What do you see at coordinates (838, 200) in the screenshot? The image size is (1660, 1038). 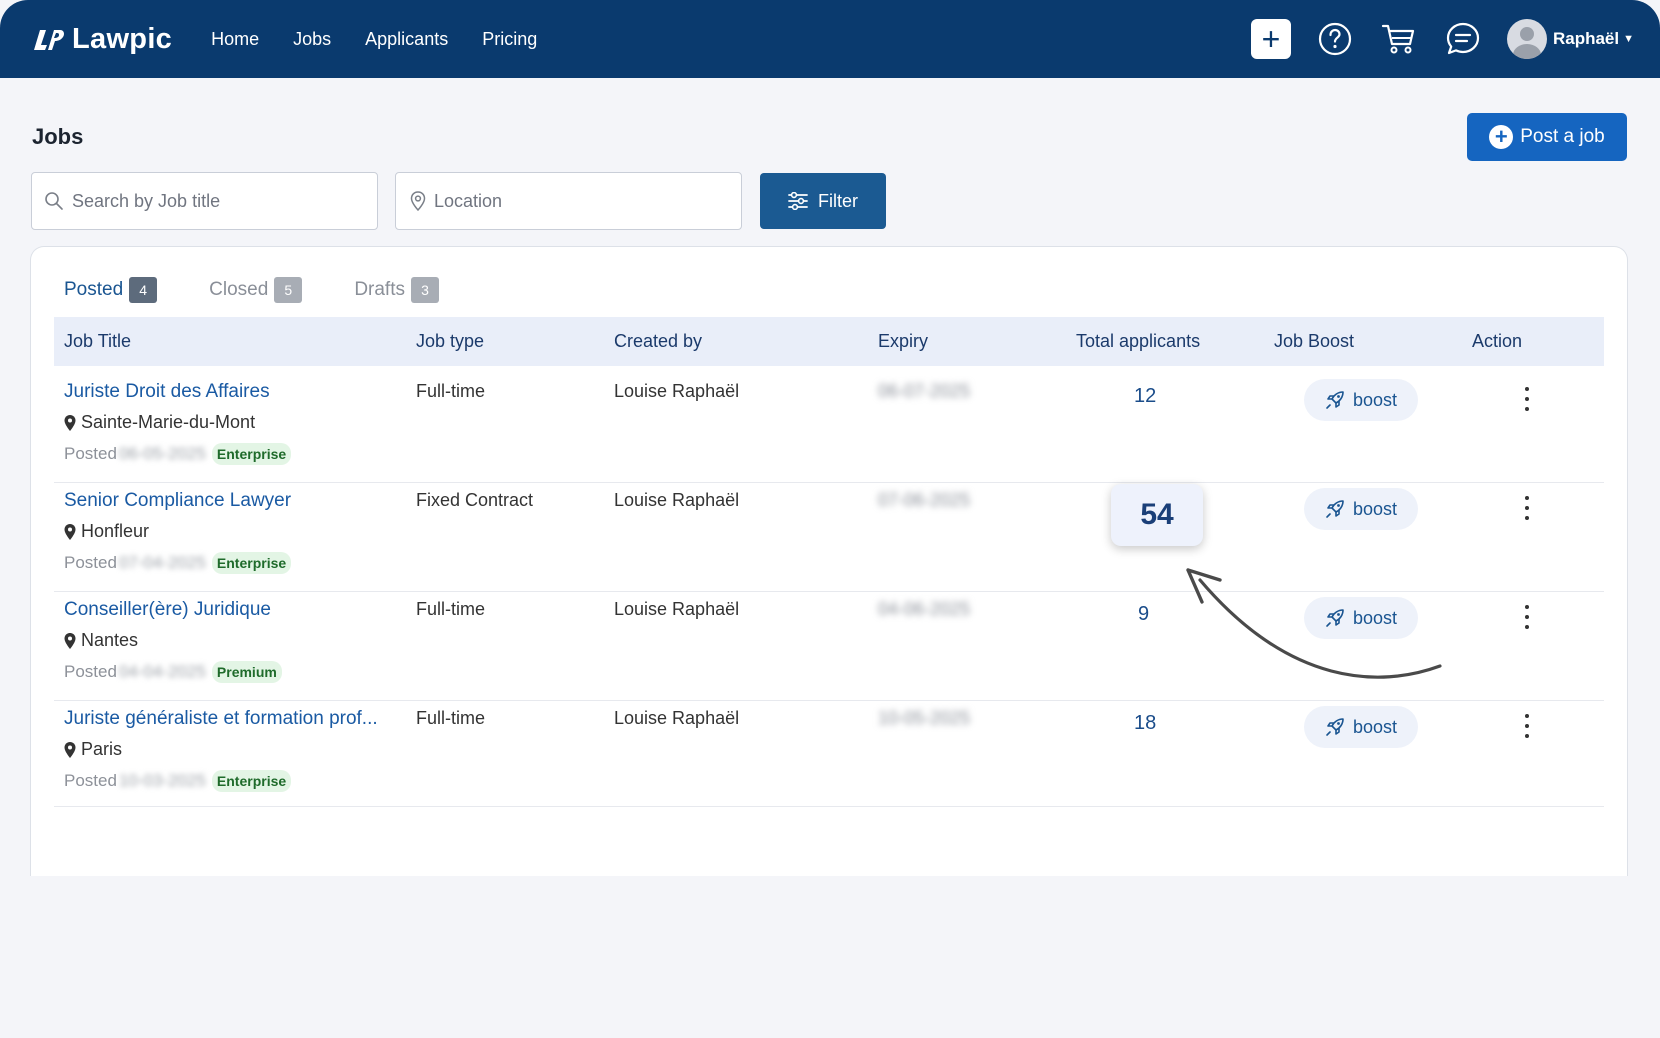 I see `filter-label: Filter` at bounding box center [838, 200].